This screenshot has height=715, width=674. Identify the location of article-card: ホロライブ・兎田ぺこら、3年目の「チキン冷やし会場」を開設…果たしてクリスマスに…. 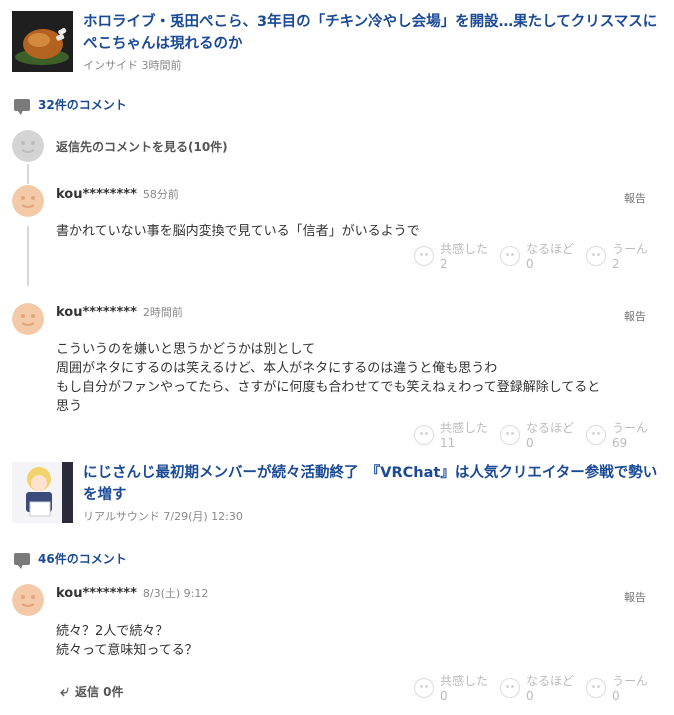
(337, 42).